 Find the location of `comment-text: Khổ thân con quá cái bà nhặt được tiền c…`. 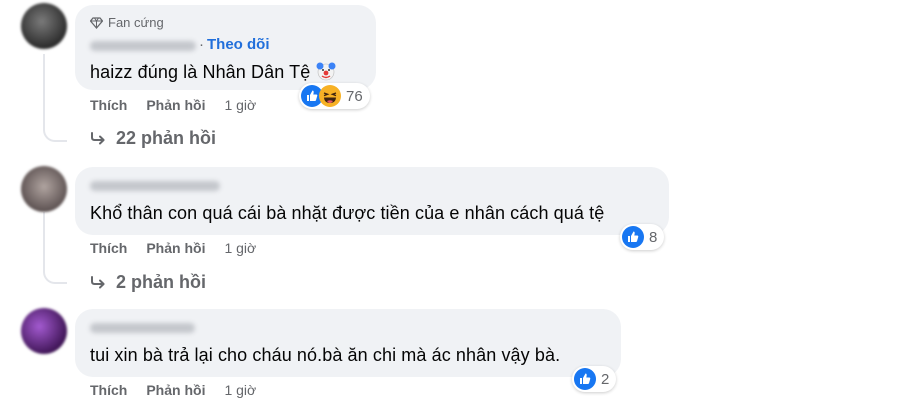

comment-text: Khổ thân con quá cái bà nhặt được tiền c… is located at coordinates (347, 213).